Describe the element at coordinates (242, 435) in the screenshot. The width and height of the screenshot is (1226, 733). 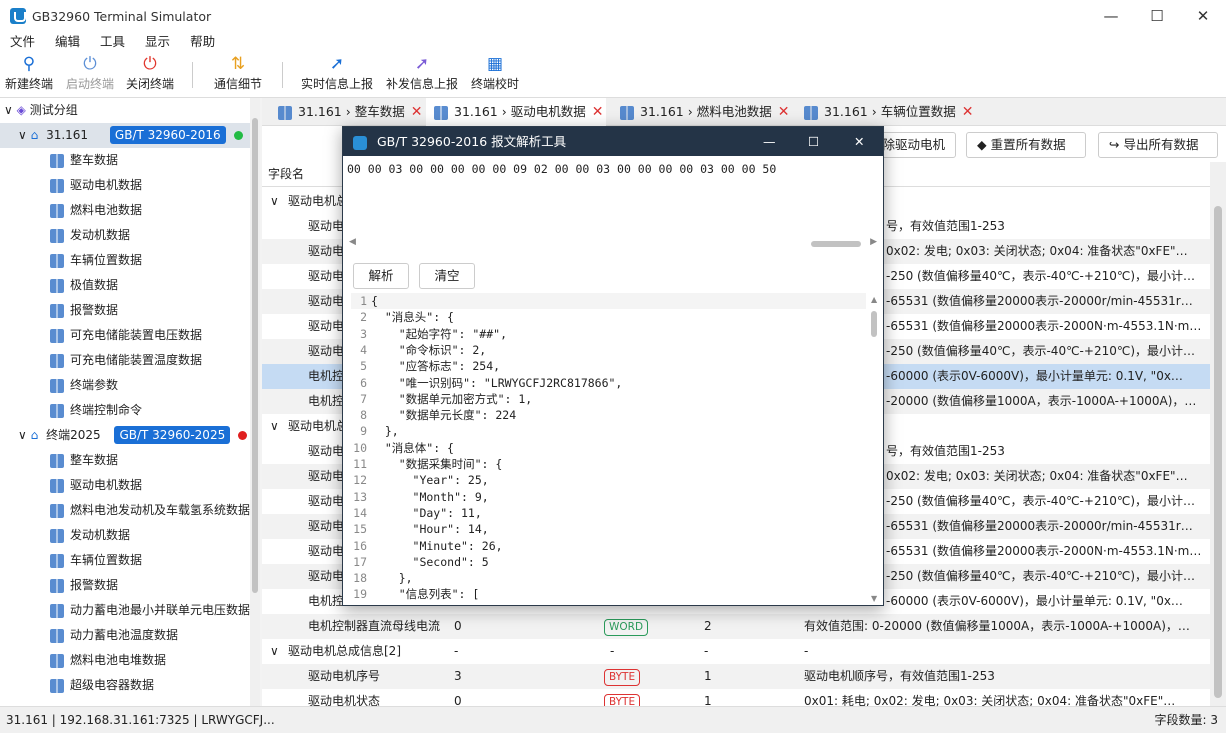
I see `terminal-2-status-dot` at that location.